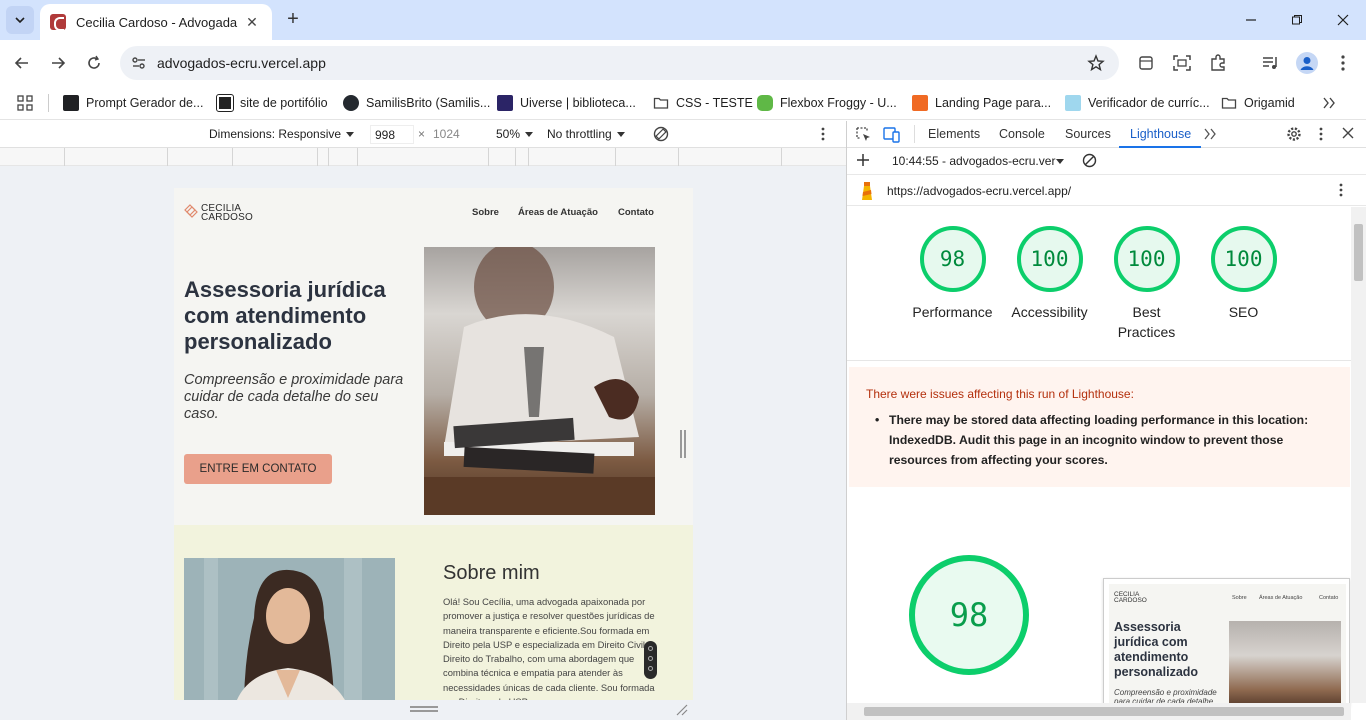  Describe the element at coordinates (22, 63) in the screenshot. I see `back-button` at that location.